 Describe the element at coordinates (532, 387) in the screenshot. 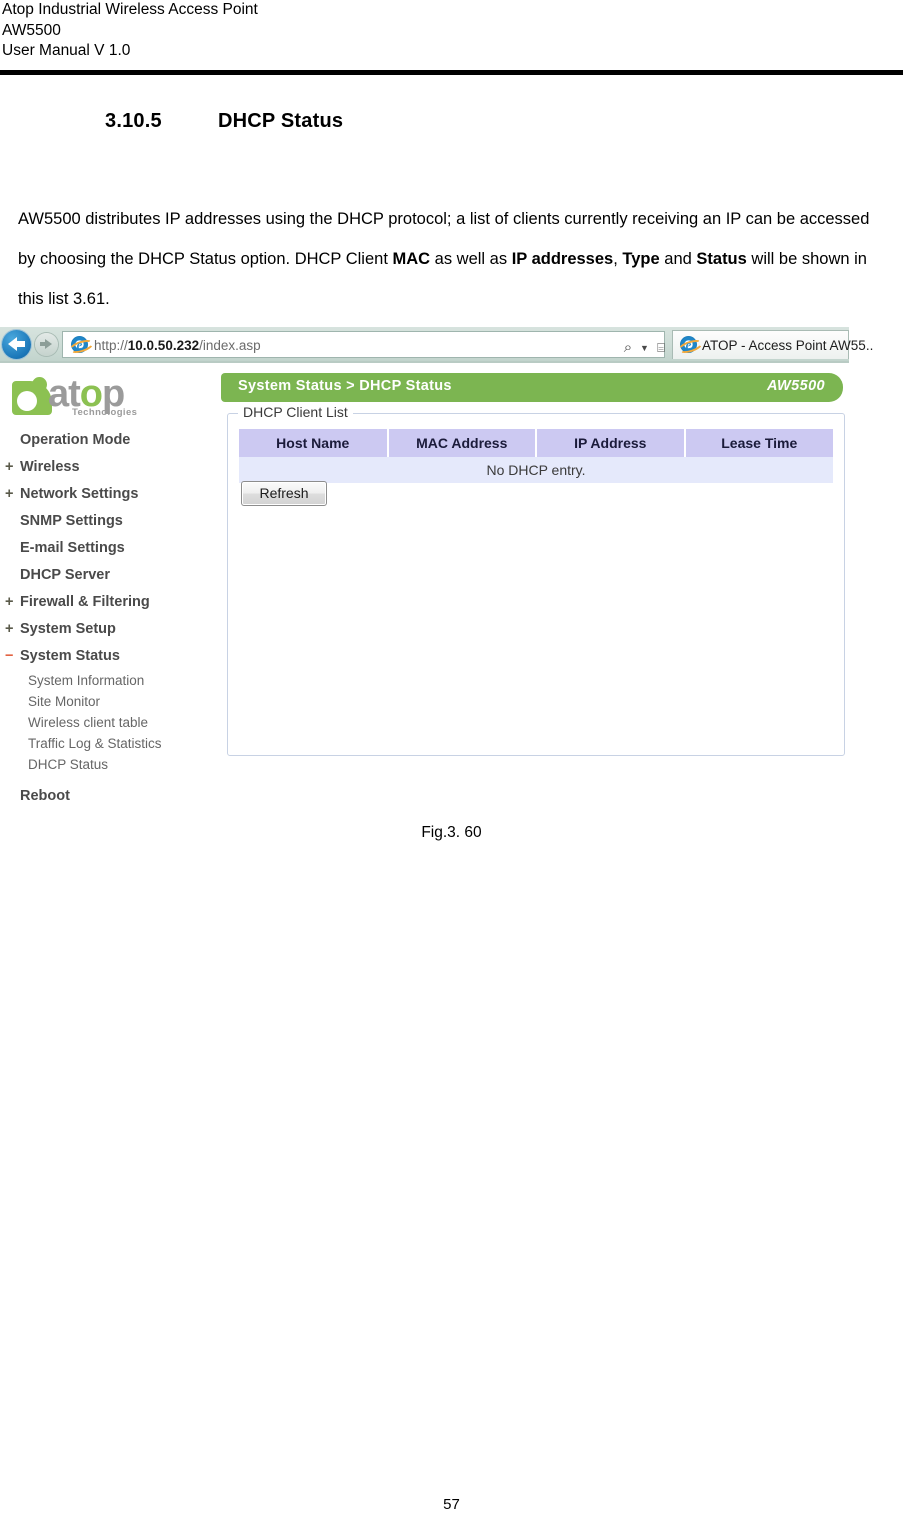

I see `page-title-bar: System Status > DHCP Status AW5500` at that location.